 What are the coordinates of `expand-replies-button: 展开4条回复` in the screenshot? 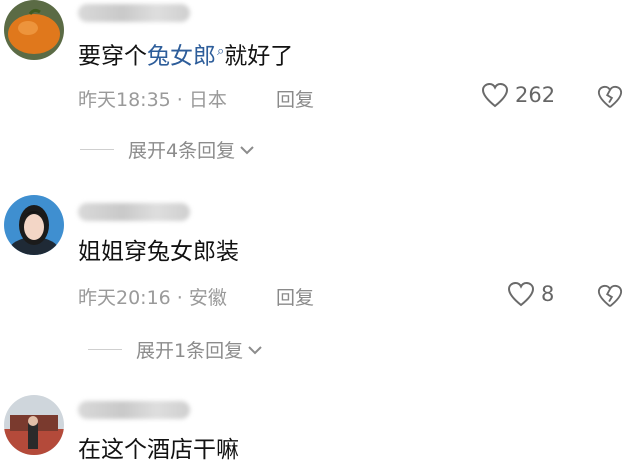 It's located at (167, 149).